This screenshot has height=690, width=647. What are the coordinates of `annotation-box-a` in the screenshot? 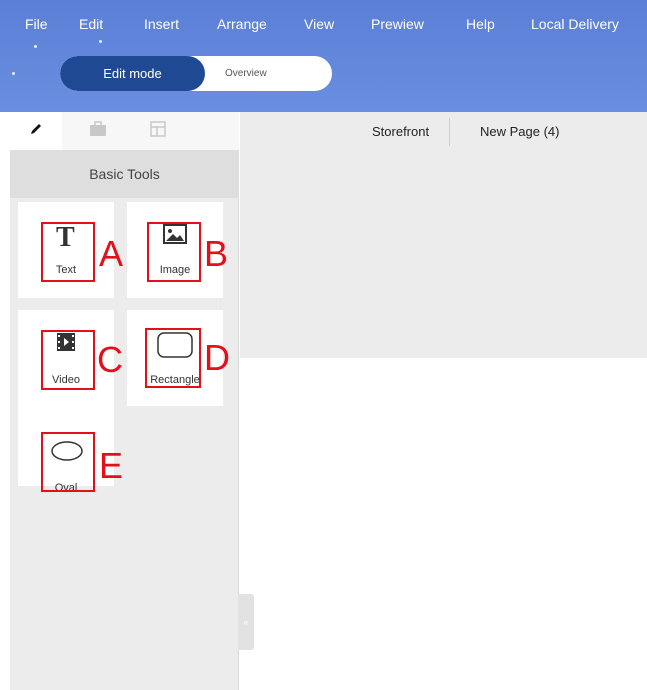 It's located at (68, 252).